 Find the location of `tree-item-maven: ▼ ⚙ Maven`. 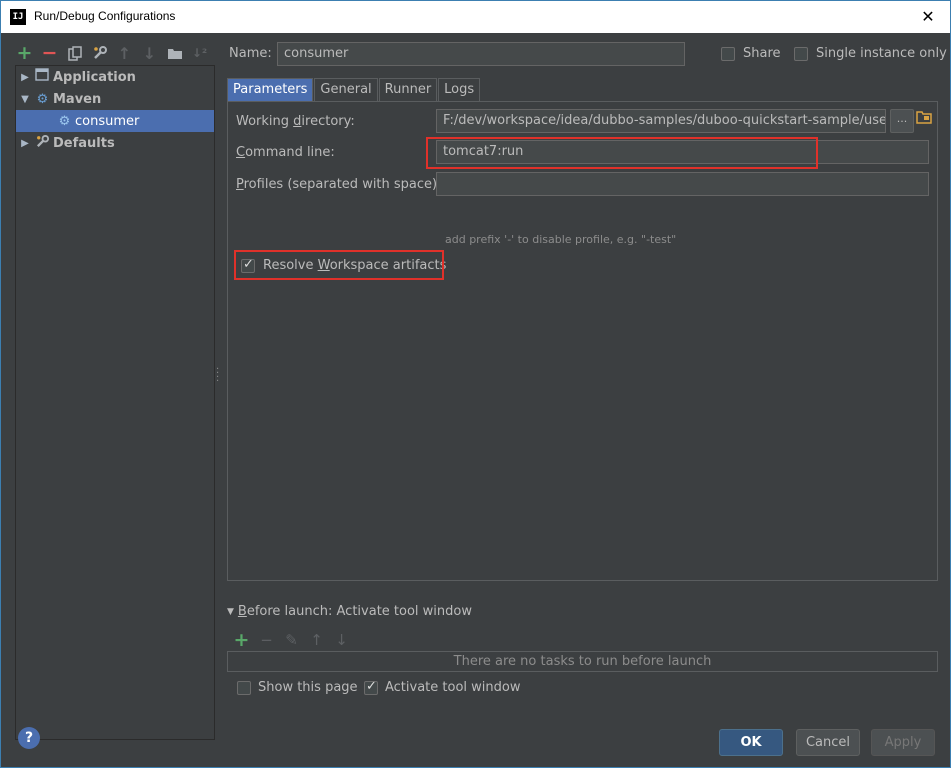

tree-item-maven: ▼ ⚙ Maven is located at coordinates (115, 99).